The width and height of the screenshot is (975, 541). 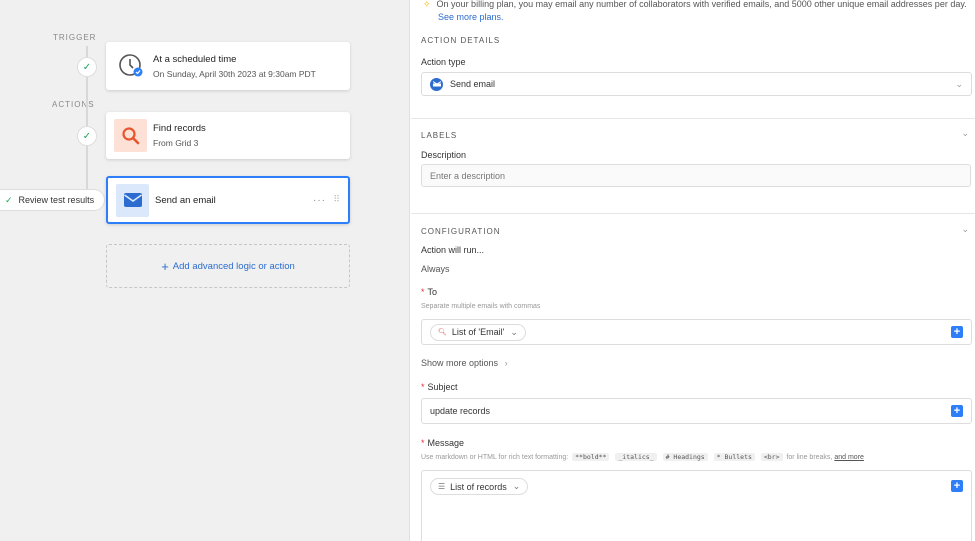 I want to click on chevron-right-icon: ›, so click(x=506, y=363).